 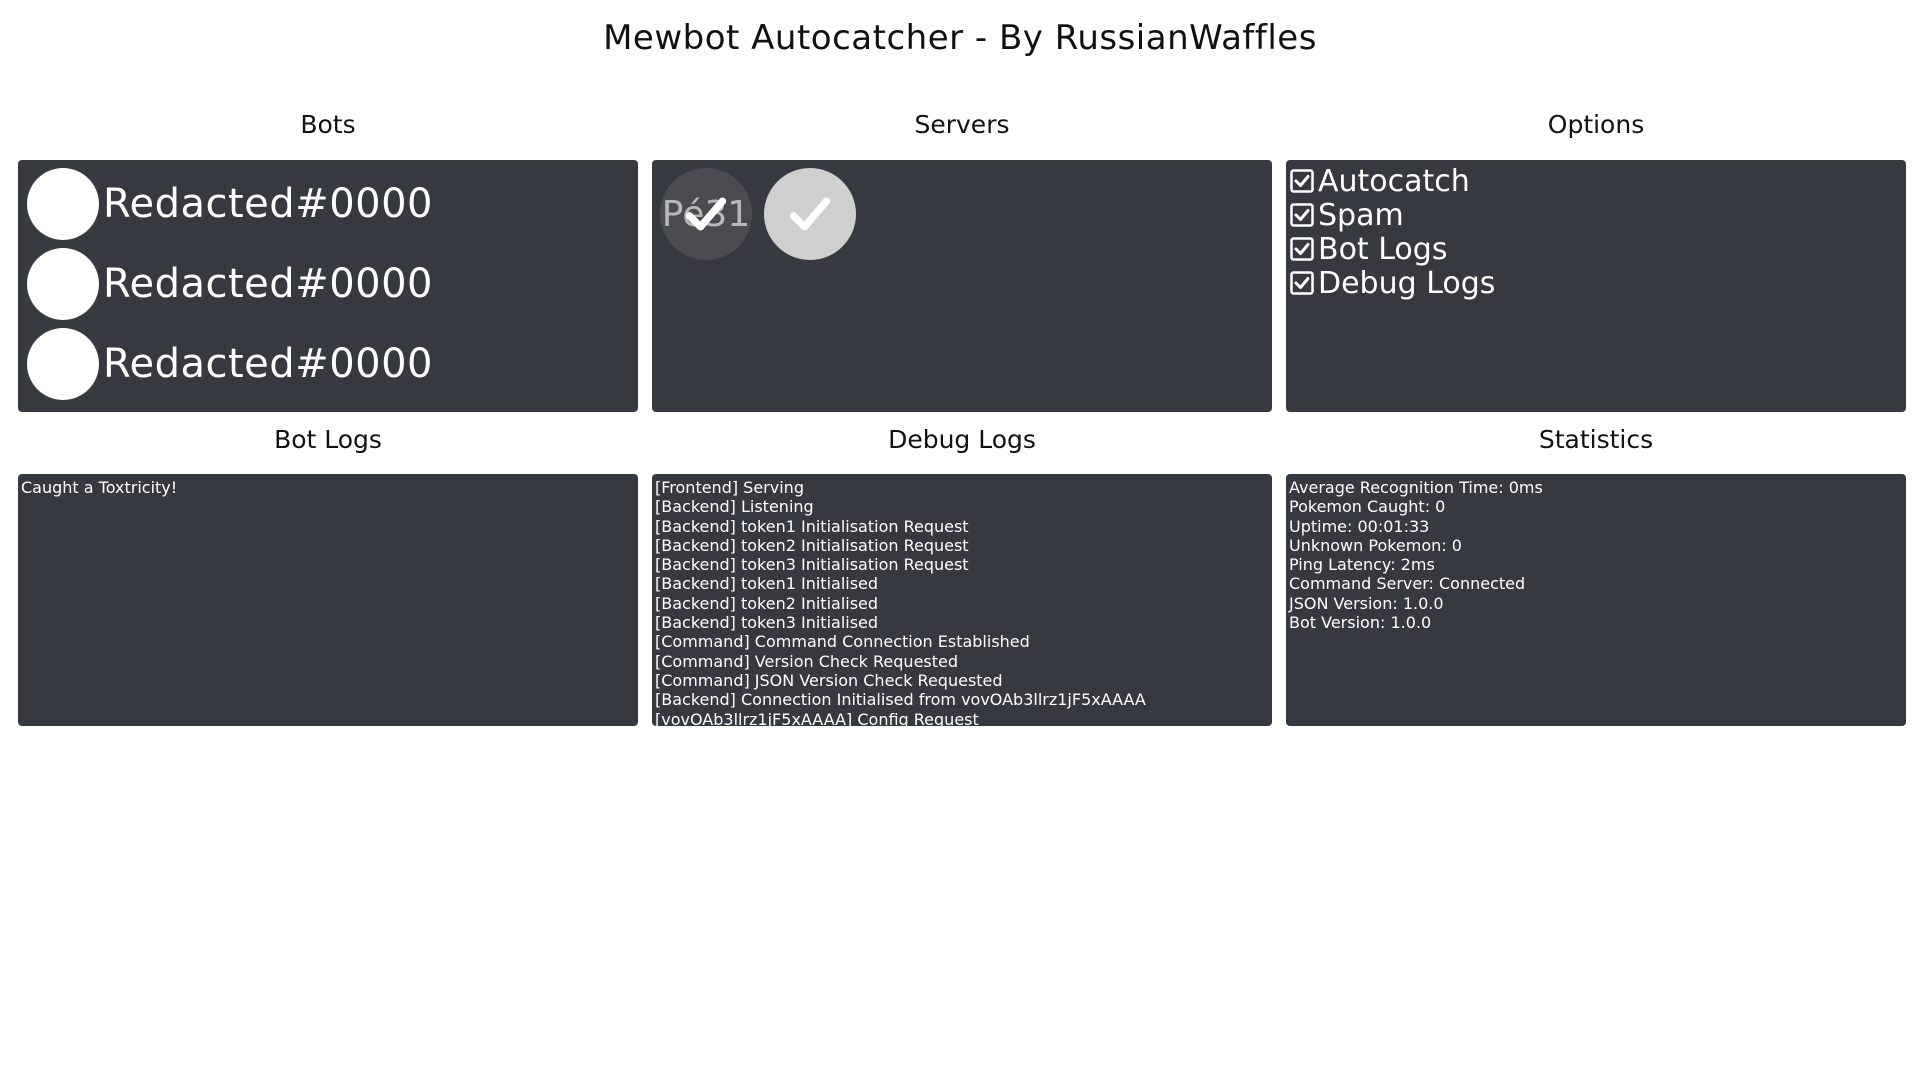 I want to click on bot-logs-heading: Bot Logs, so click(x=328, y=439).